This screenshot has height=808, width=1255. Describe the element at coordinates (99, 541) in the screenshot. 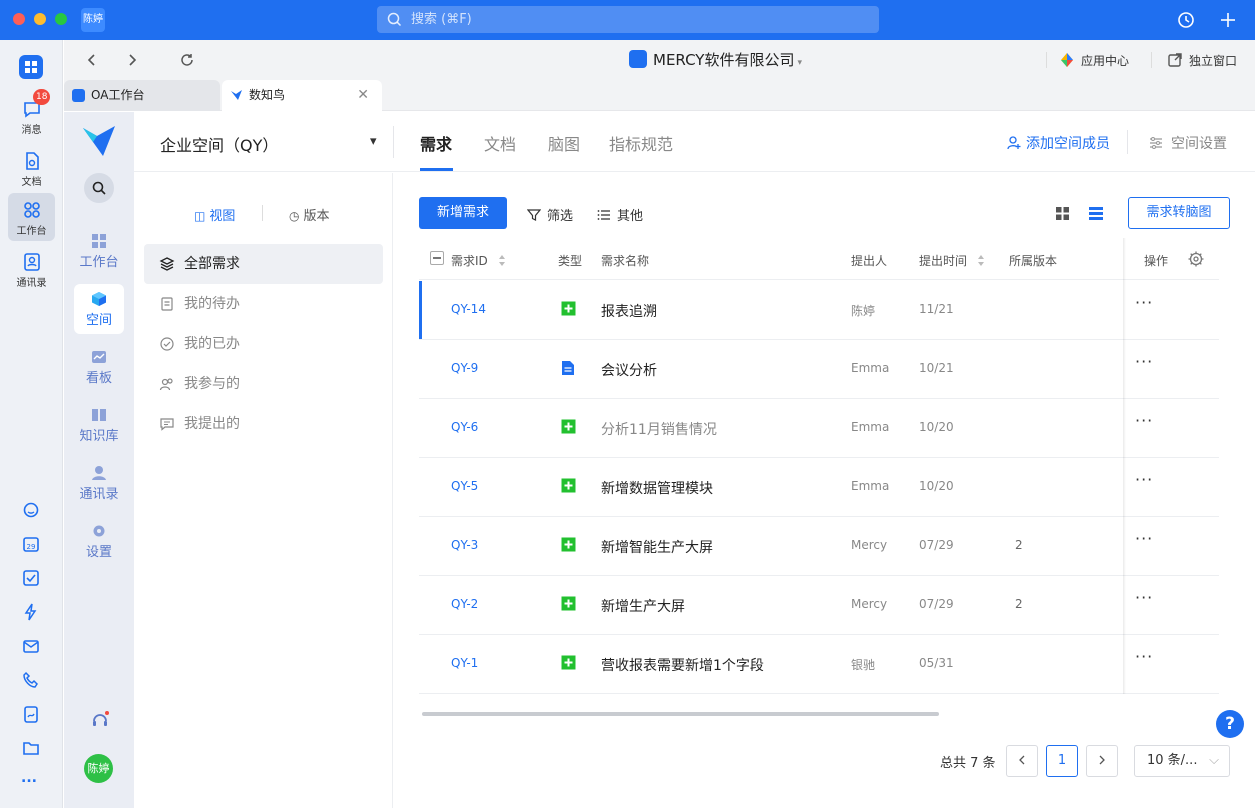

I see `app-nav-settings: 设置` at that location.